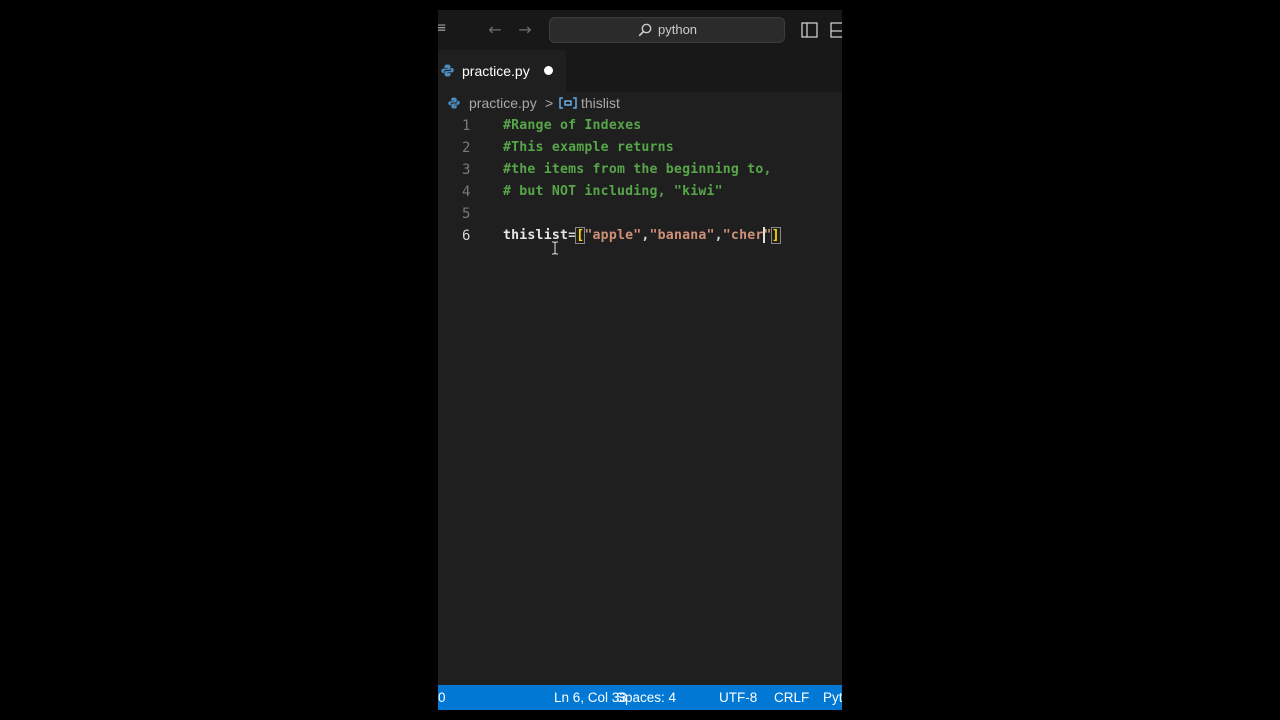  I want to click on command-center-search: python, so click(667, 30).